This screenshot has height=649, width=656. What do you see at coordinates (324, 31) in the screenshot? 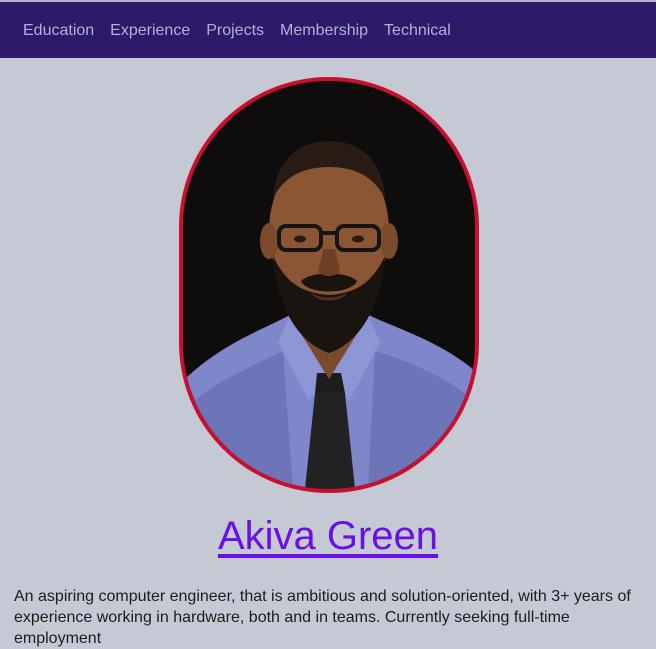
I see `nav-link-membership: Membership` at bounding box center [324, 31].